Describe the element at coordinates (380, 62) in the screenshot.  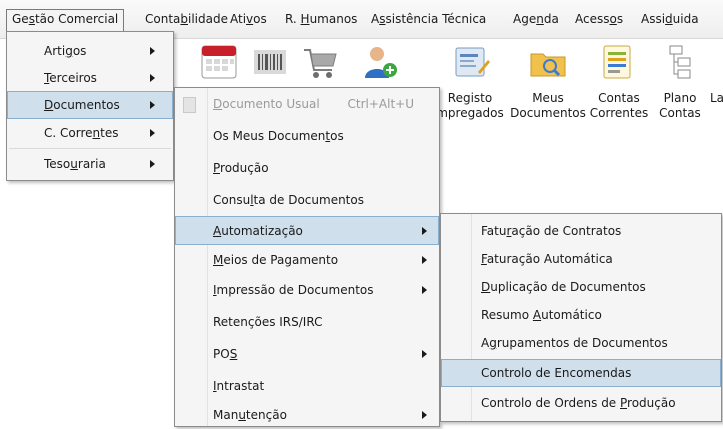
I see `add-user-icon` at that location.